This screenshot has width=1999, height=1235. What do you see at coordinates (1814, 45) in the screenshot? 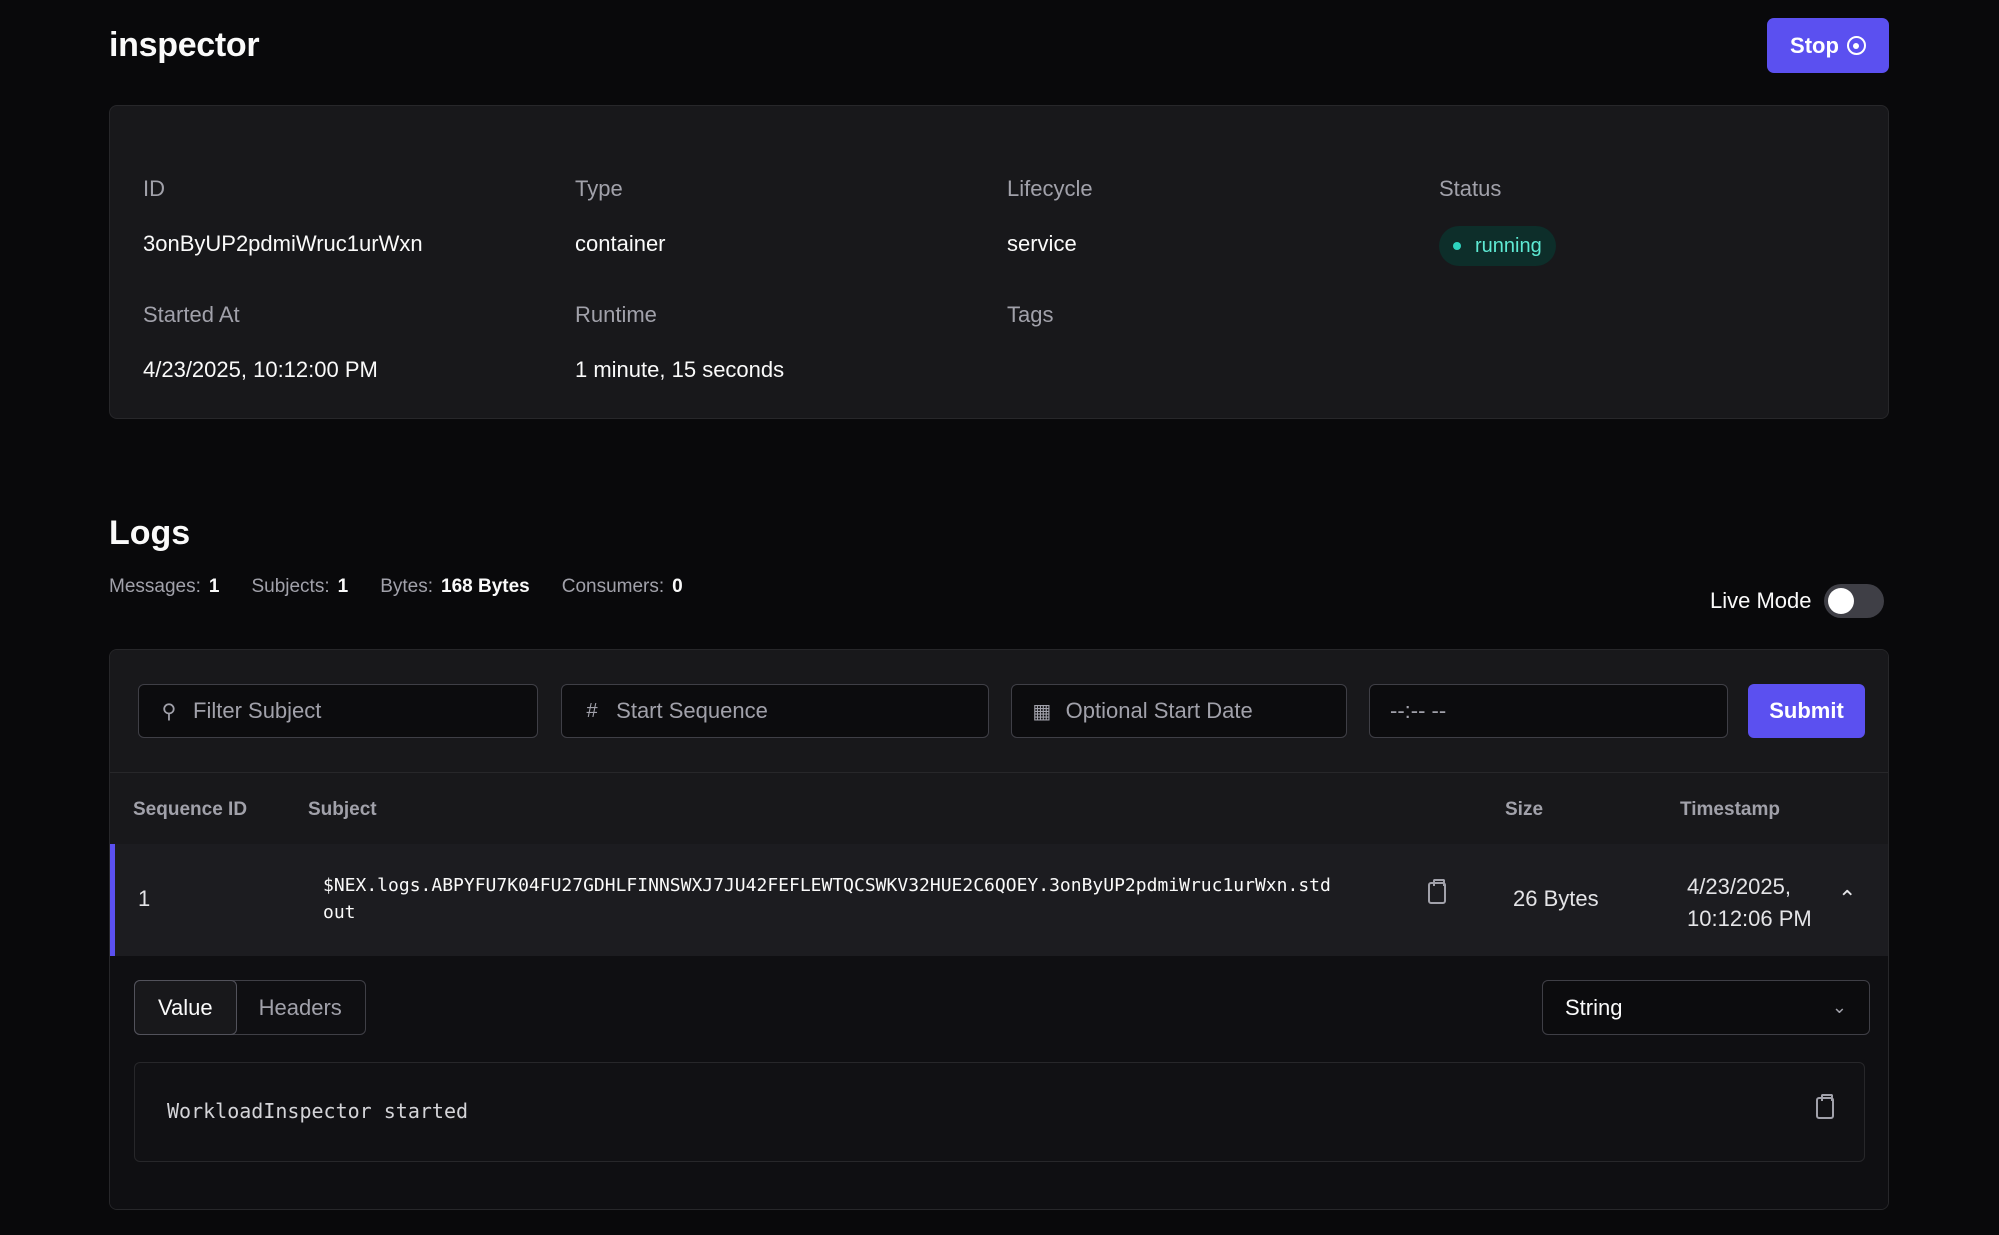
I see `stop-button-label: Stop` at bounding box center [1814, 45].